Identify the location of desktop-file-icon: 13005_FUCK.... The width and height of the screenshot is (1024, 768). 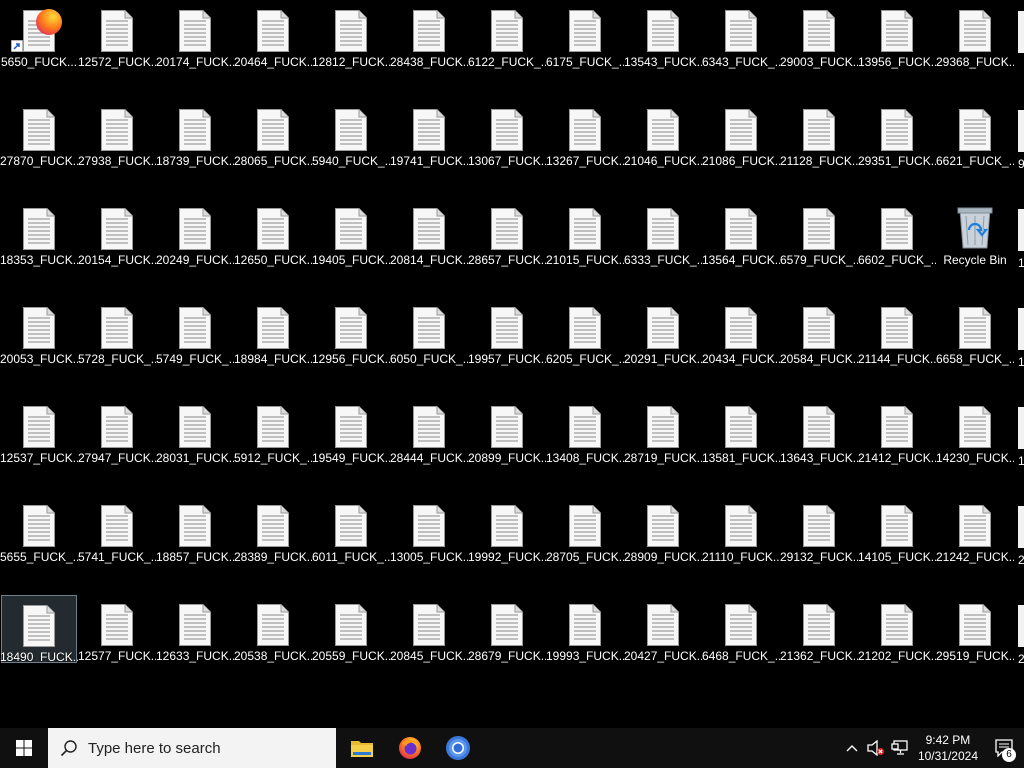
(429, 530).